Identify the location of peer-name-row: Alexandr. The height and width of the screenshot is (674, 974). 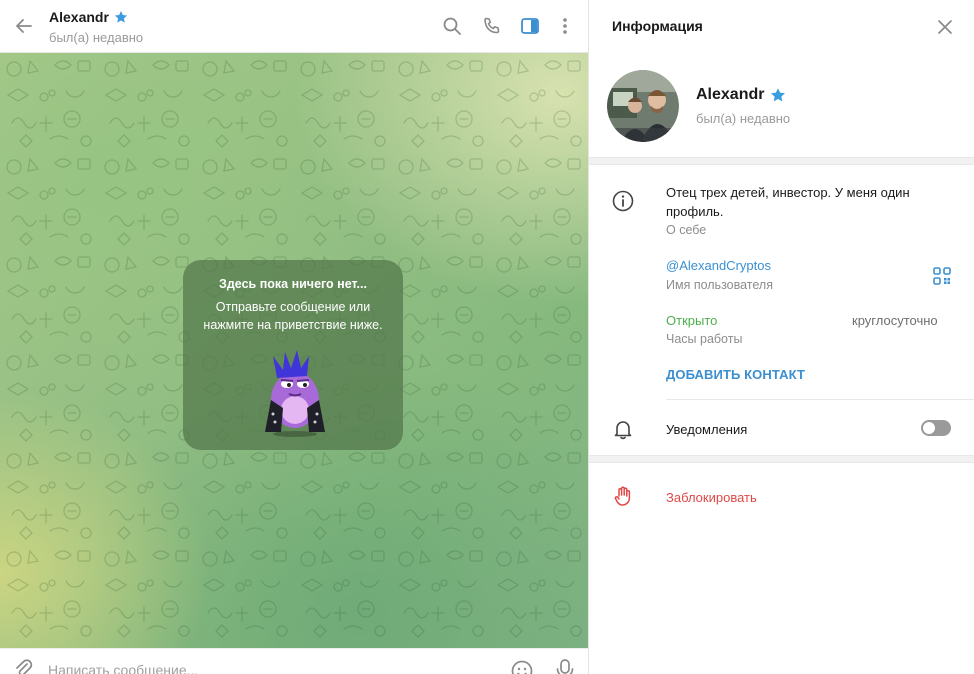
(88, 17).